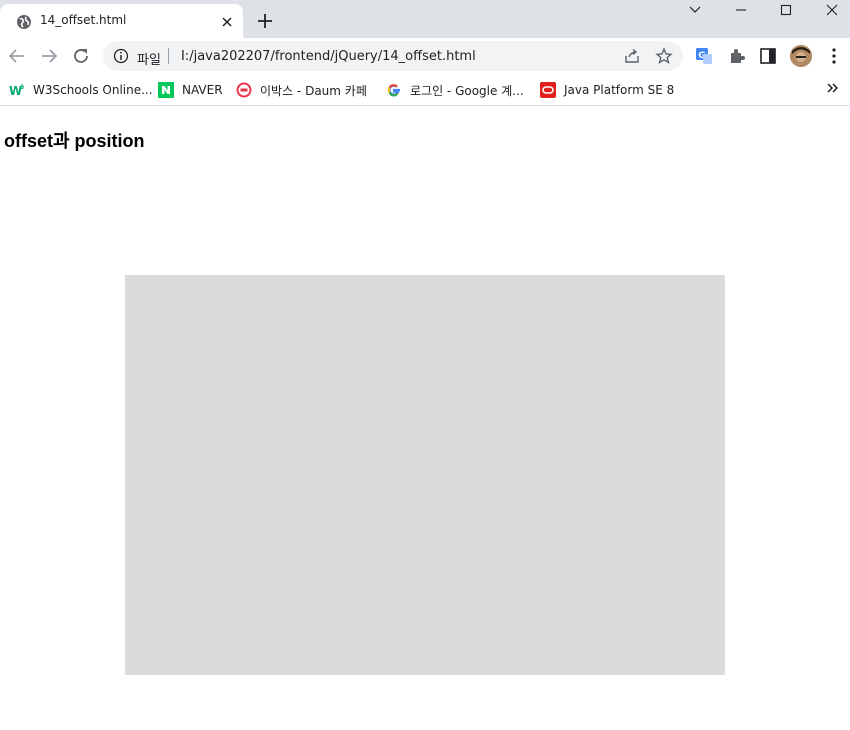 The width and height of the screenshot is (850, 730). I want to click on oracle-icon, so click(548, 90).